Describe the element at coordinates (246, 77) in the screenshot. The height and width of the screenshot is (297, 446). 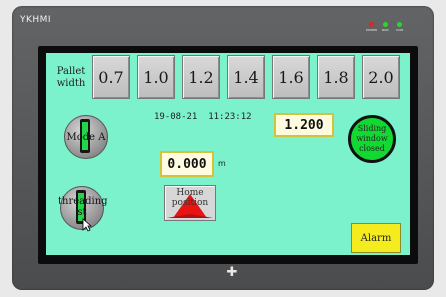
I see `width-button-1-4: 1.4` at that location.